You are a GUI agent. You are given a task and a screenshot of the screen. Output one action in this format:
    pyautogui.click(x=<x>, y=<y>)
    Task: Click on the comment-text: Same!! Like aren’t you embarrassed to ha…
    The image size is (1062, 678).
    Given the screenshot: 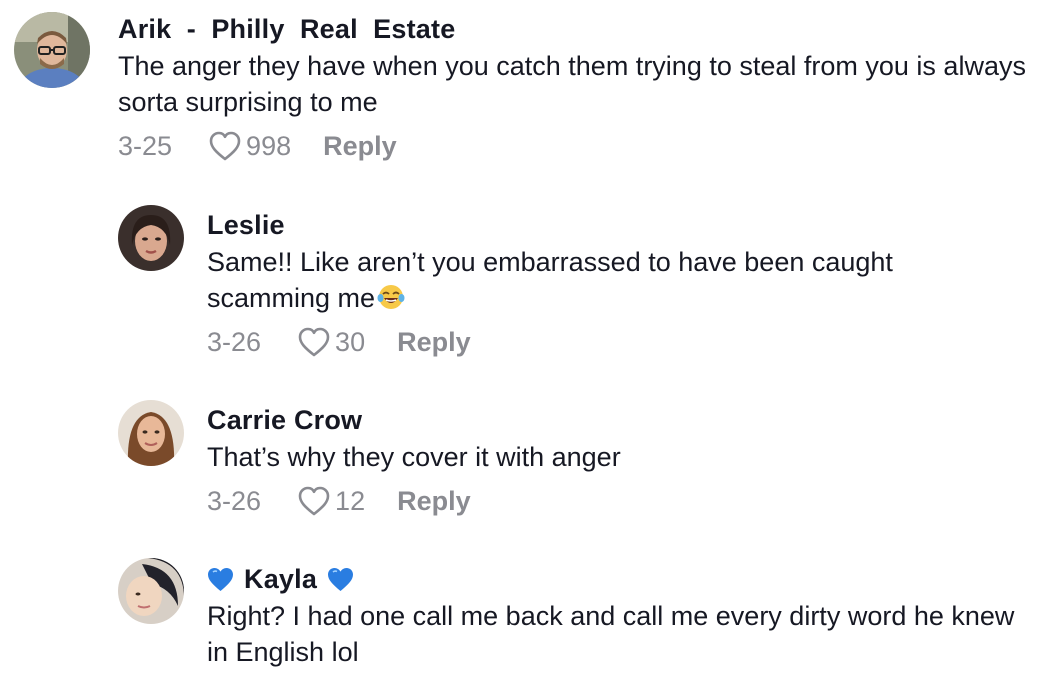 What is the action you would take?
    pyautogui.click(x=550, y=280)
    